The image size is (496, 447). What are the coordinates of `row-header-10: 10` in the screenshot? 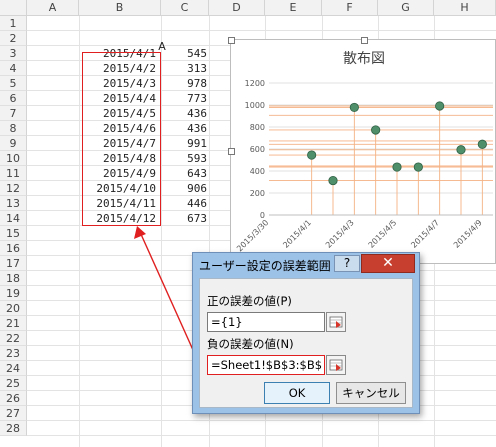 It's located at (13, 158).